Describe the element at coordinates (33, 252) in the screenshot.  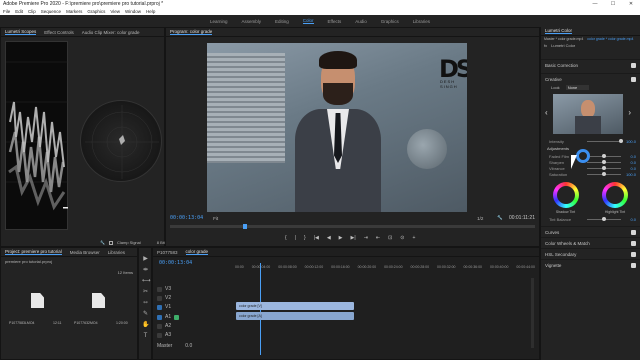
I see `tab-project: Project: premiere pro tutorial` at that location.